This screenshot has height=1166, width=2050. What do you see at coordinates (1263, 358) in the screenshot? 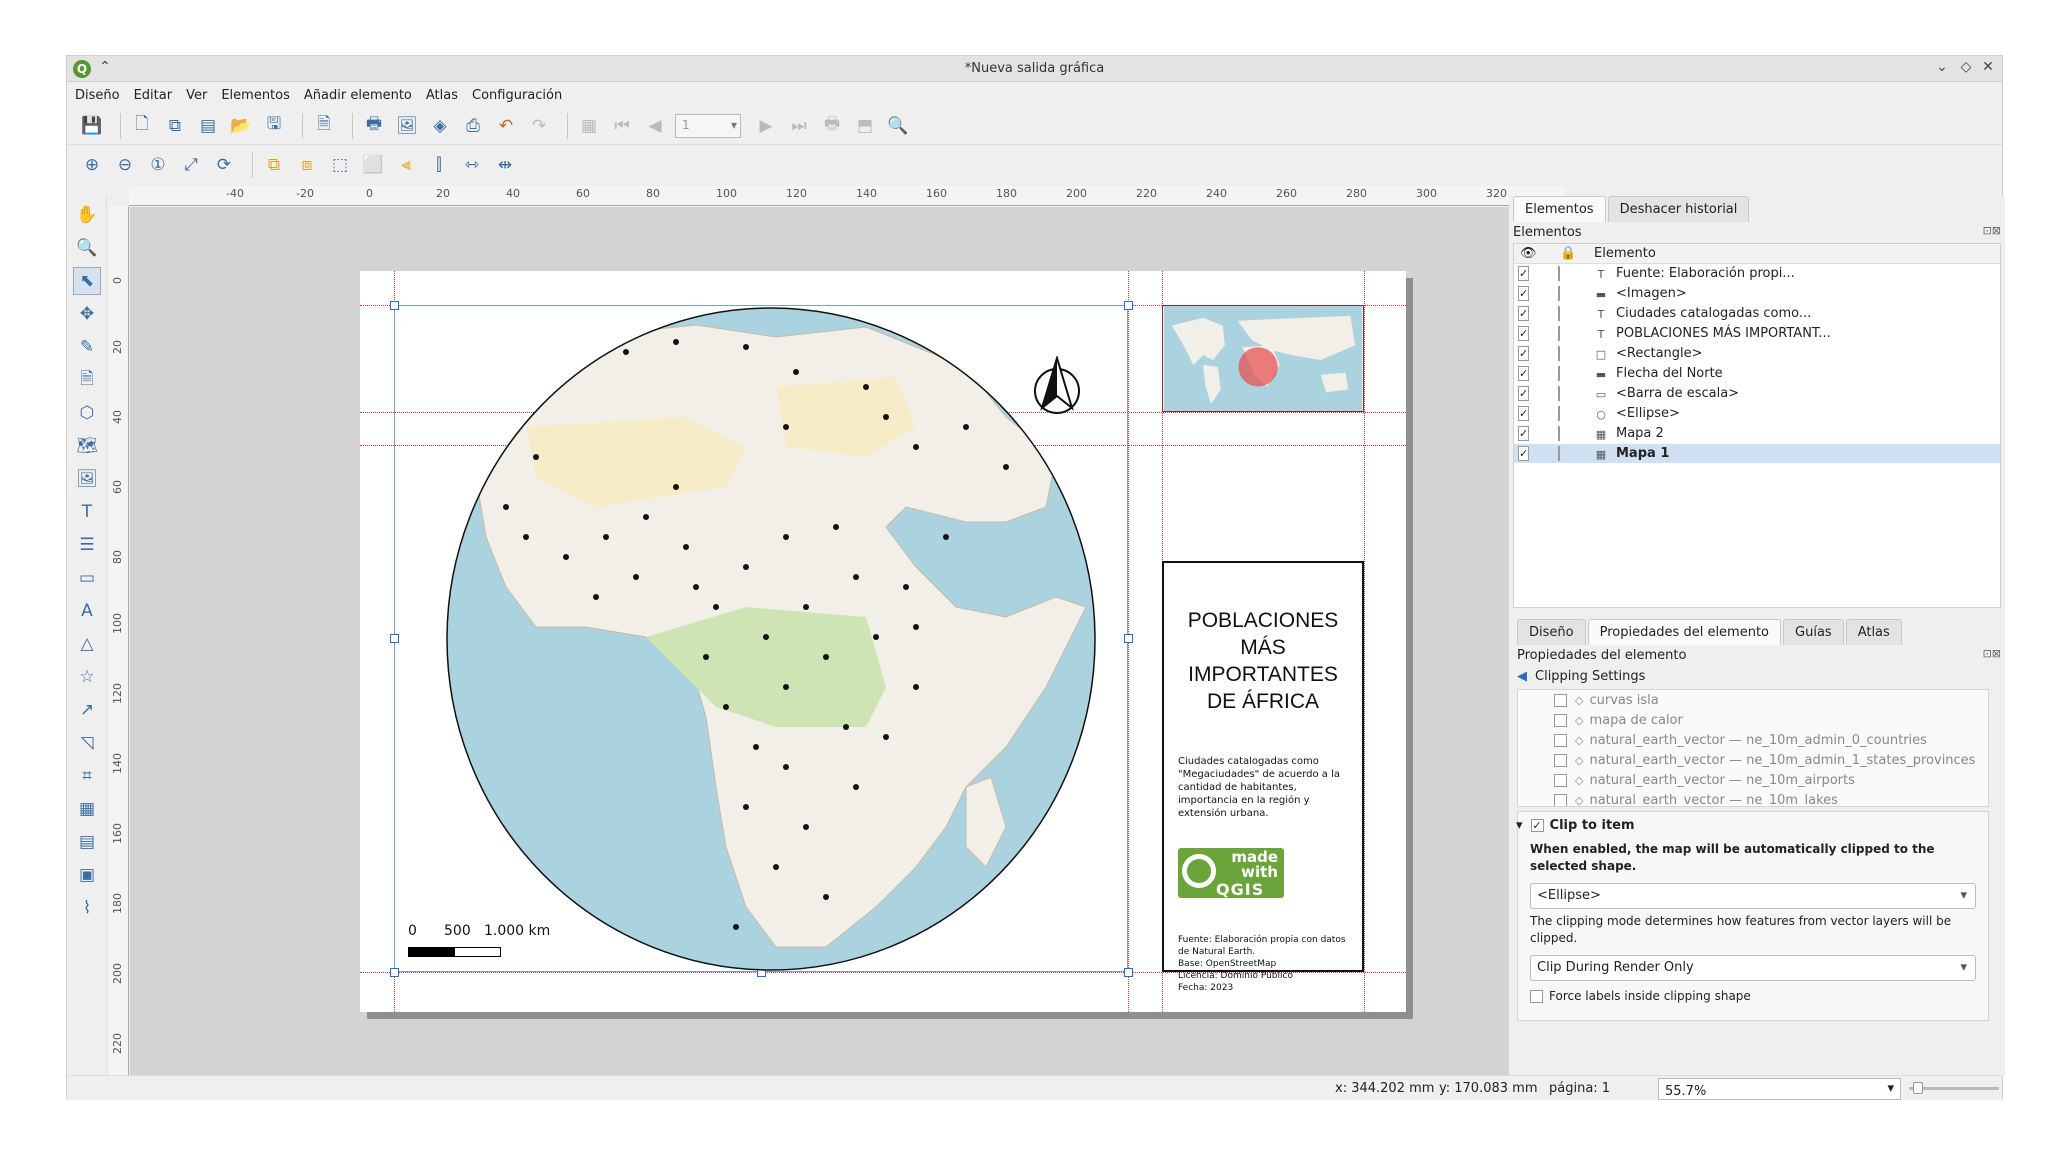
I see `map-2-world` at bounding box center [1263, 358].